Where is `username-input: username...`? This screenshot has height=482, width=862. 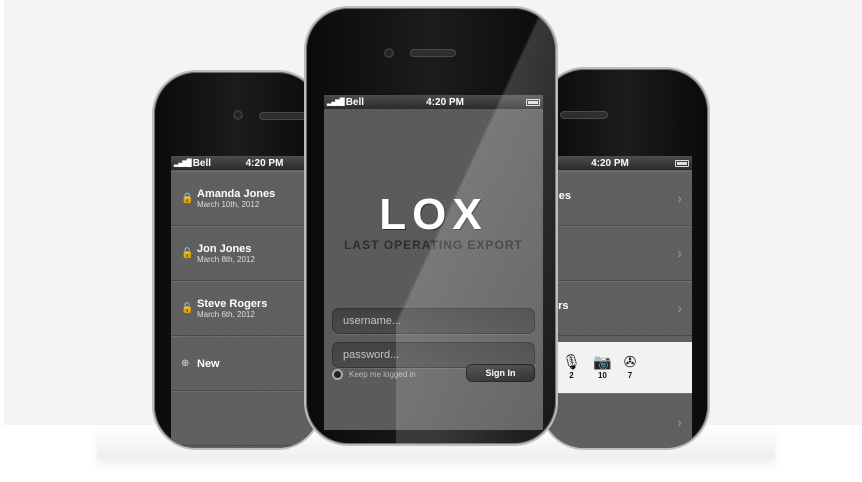
username-input: username... is located at coordinates (433, 321).